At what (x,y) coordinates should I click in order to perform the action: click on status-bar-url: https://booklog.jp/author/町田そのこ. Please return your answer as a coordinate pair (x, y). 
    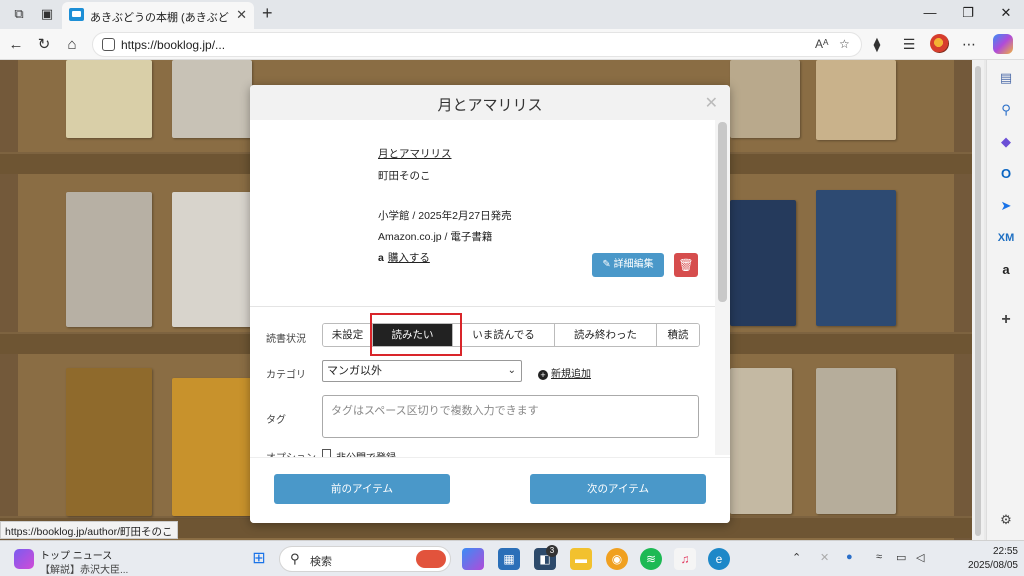
    Looking at the image, I should click on (89, 530).